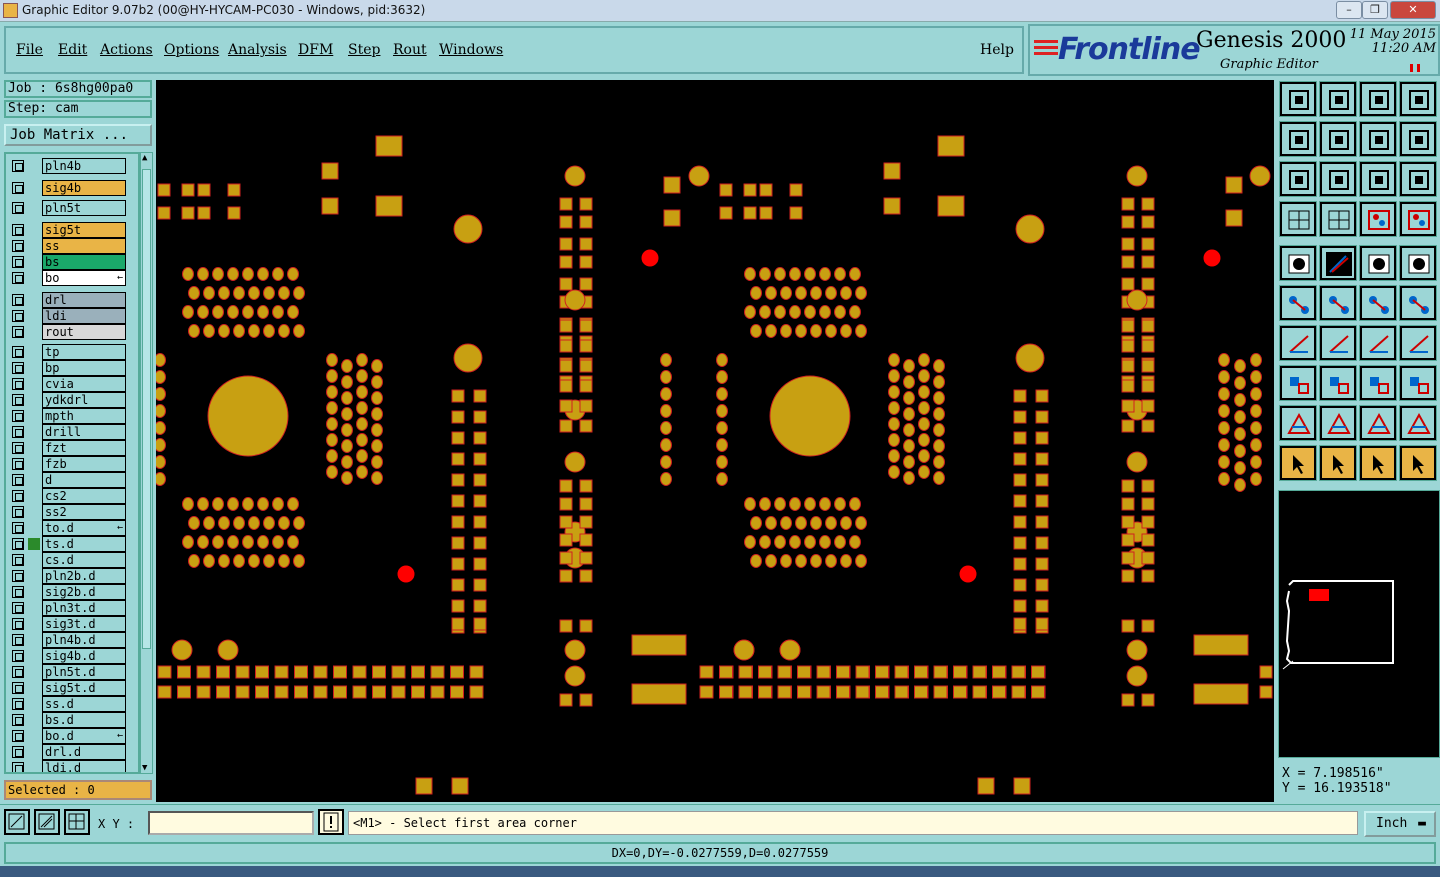  Describe the element at coordinates (84, 672) in the screenshot. I see `layer-name: pln5t.d` at that location.